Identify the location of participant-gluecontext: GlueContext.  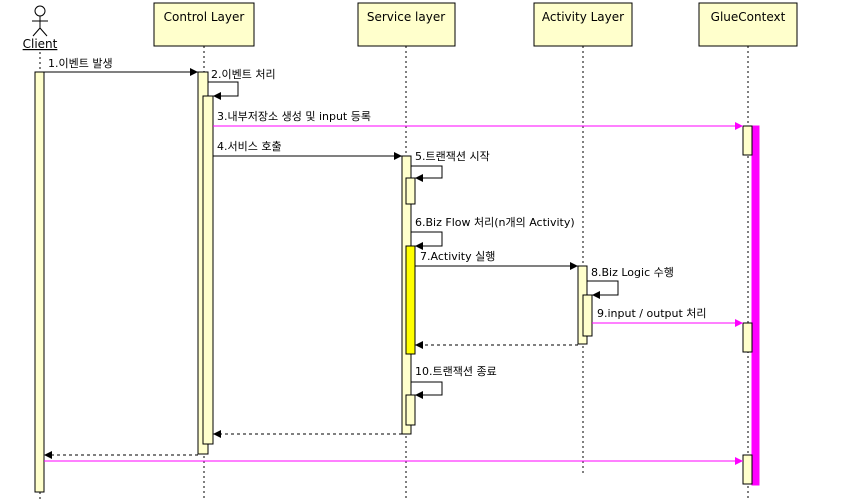
(748, 24).